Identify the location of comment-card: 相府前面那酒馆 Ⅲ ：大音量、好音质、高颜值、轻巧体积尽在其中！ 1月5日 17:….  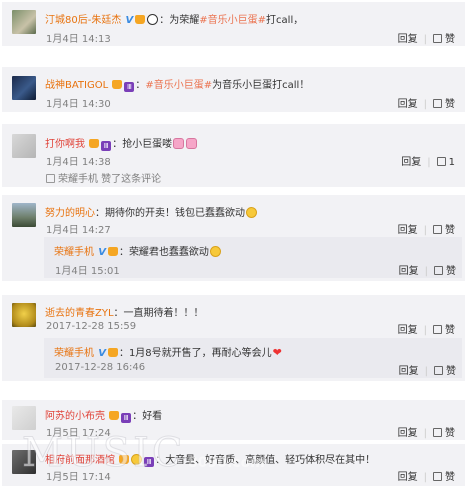
(233, 465).